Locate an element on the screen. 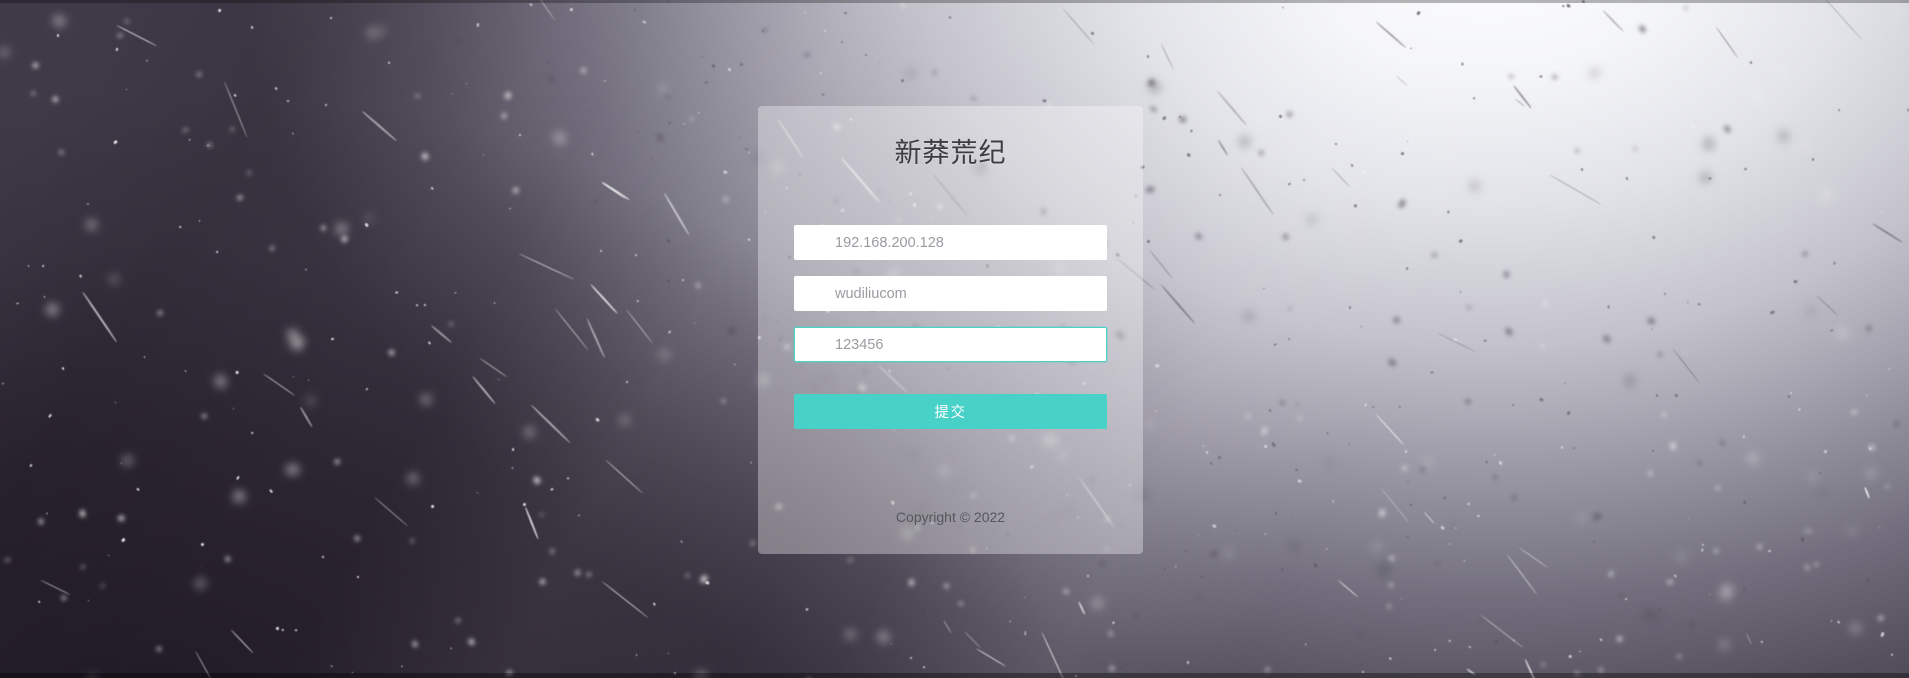 The height and width of the screenshot is (678, 1909). page-title: 新莽荒纪 is located at coordinates (950, 153).